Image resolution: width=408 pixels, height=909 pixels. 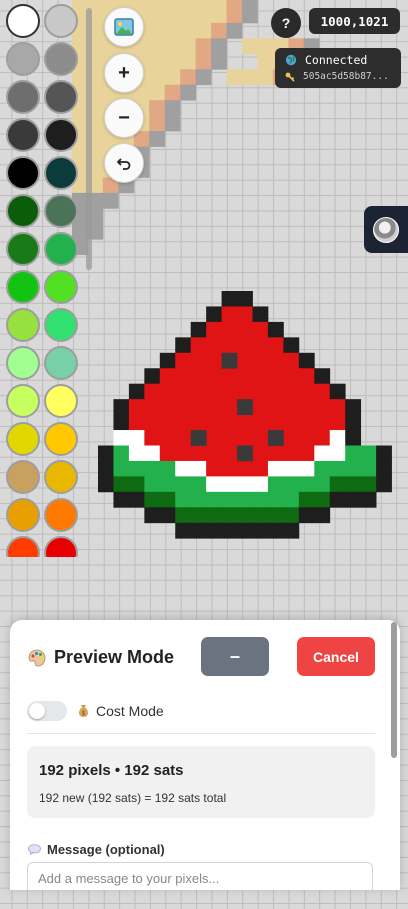 What do you see at coordinates (96, 849) in the screenshot?
I see `message-label: Message (optional)` at bounding box center [96, 849].